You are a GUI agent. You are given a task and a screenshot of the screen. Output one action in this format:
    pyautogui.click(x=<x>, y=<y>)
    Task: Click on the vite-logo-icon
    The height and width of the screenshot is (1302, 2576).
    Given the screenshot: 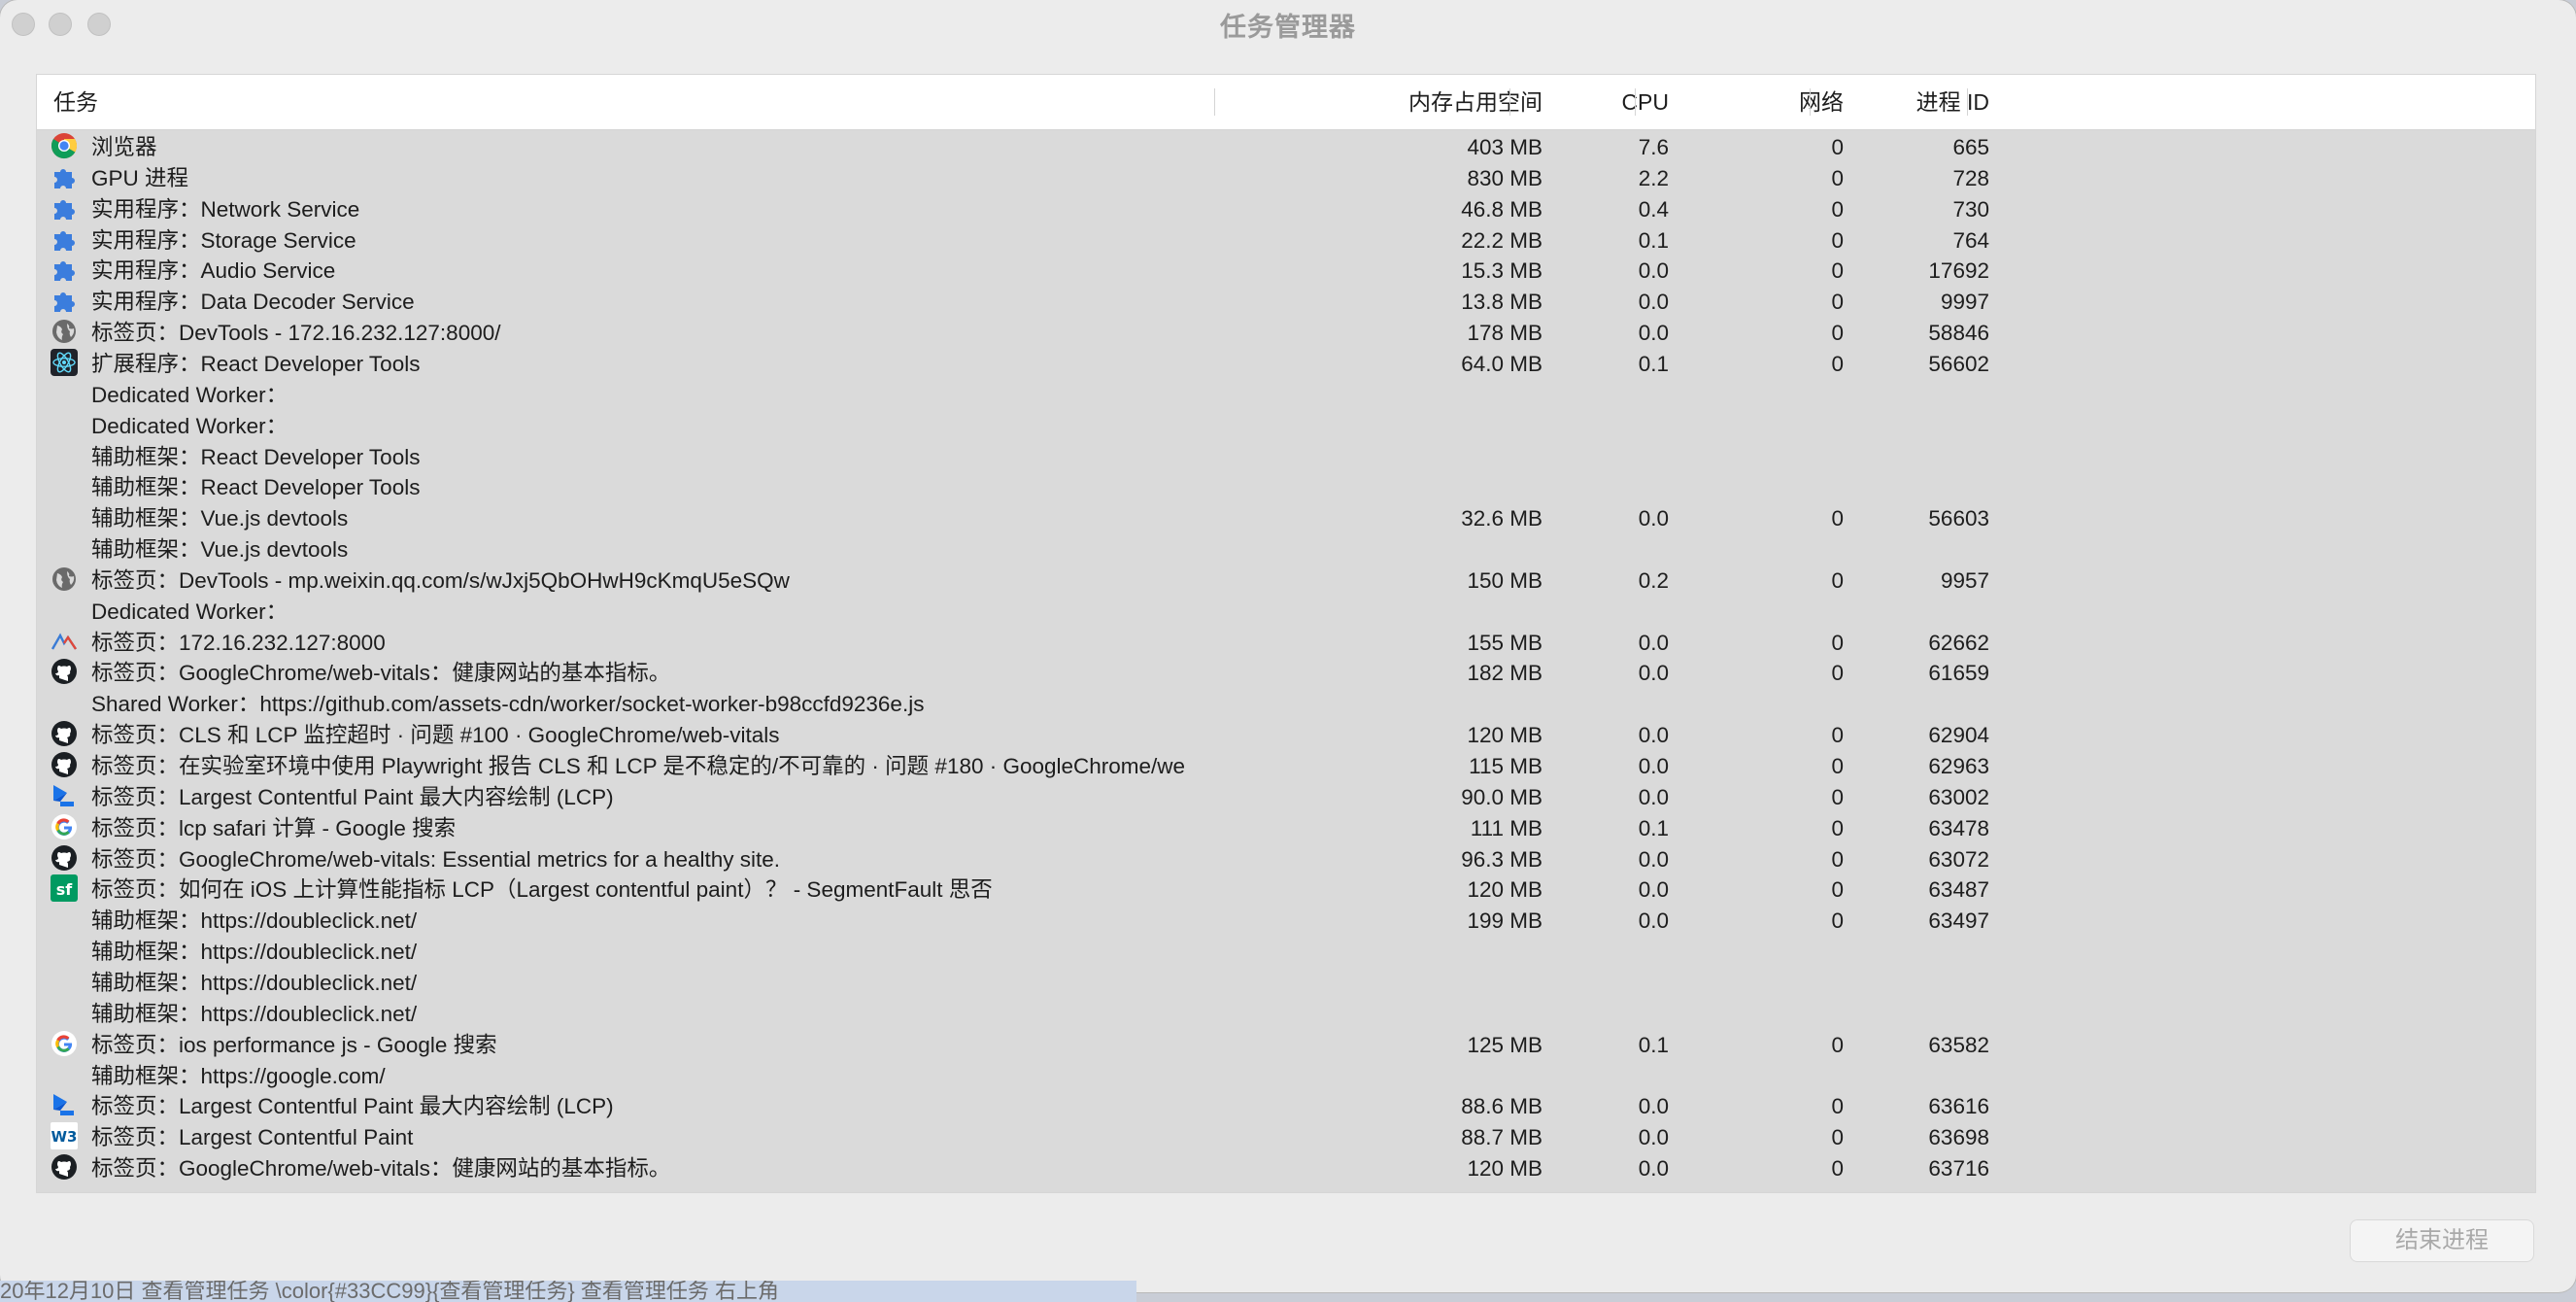 What is the action you would take?
    pyautogui.click(x=64, y=643)
    